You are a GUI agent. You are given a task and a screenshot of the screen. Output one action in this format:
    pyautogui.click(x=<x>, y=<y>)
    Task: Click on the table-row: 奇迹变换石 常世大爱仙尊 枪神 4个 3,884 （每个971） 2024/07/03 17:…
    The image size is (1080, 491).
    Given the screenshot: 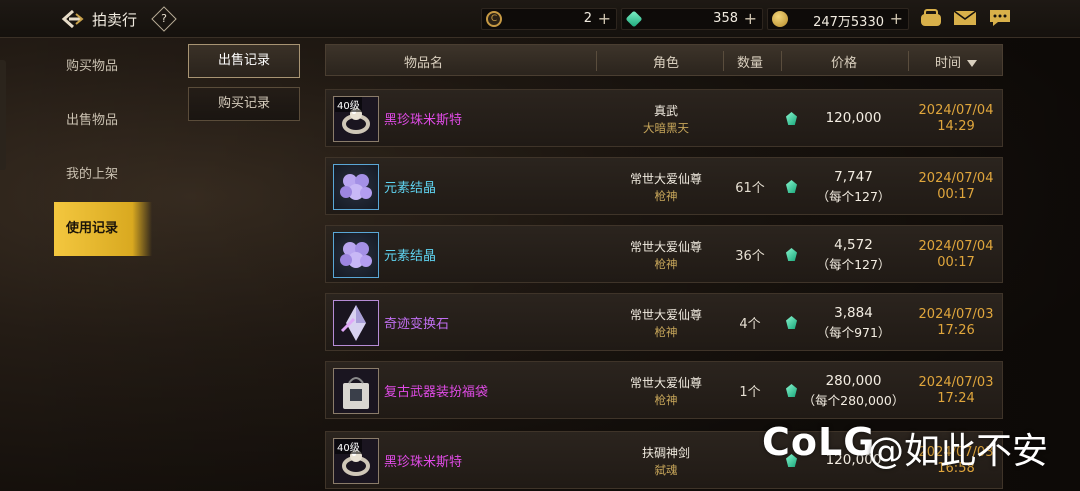 What is the action you would take?
    pyautogui.click(x=664, y=322)
    